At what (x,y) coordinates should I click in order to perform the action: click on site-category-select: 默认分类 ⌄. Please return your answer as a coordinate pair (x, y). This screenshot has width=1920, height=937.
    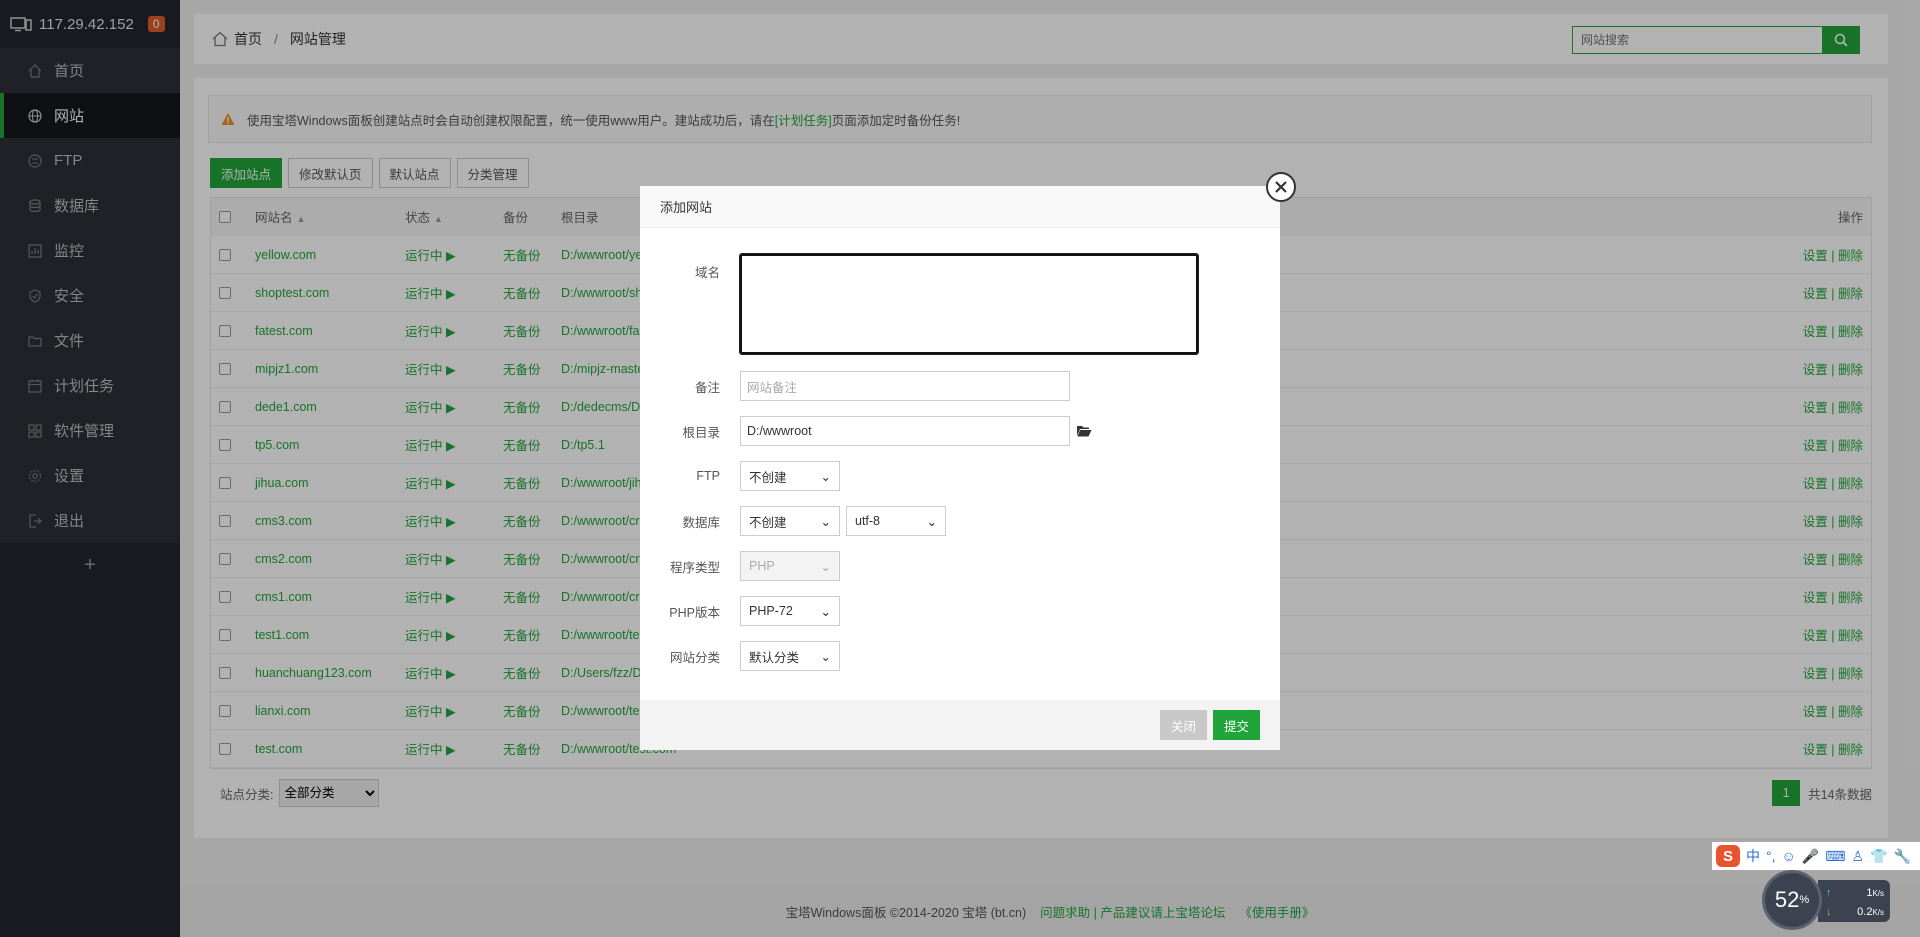
    Looking at the image, I should click on (790, 656).